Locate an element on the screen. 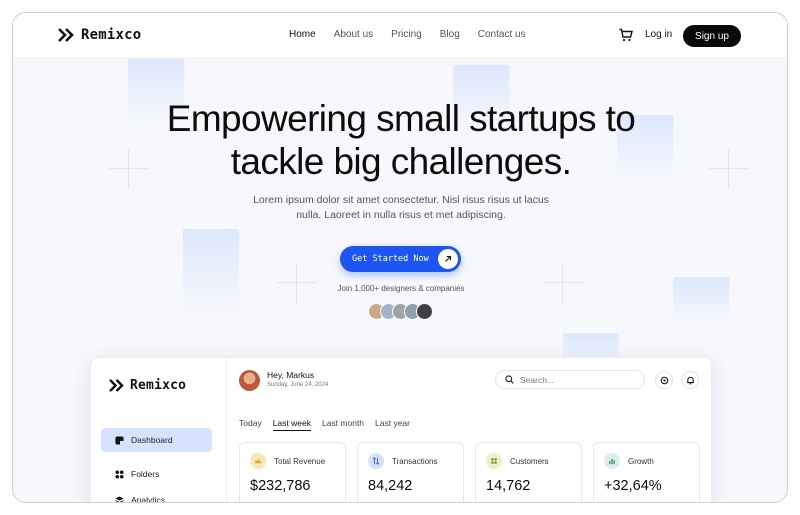  dashboard-sidebar: Remixco Dashboard Folders Analytics is located at coordinates (159, 430).